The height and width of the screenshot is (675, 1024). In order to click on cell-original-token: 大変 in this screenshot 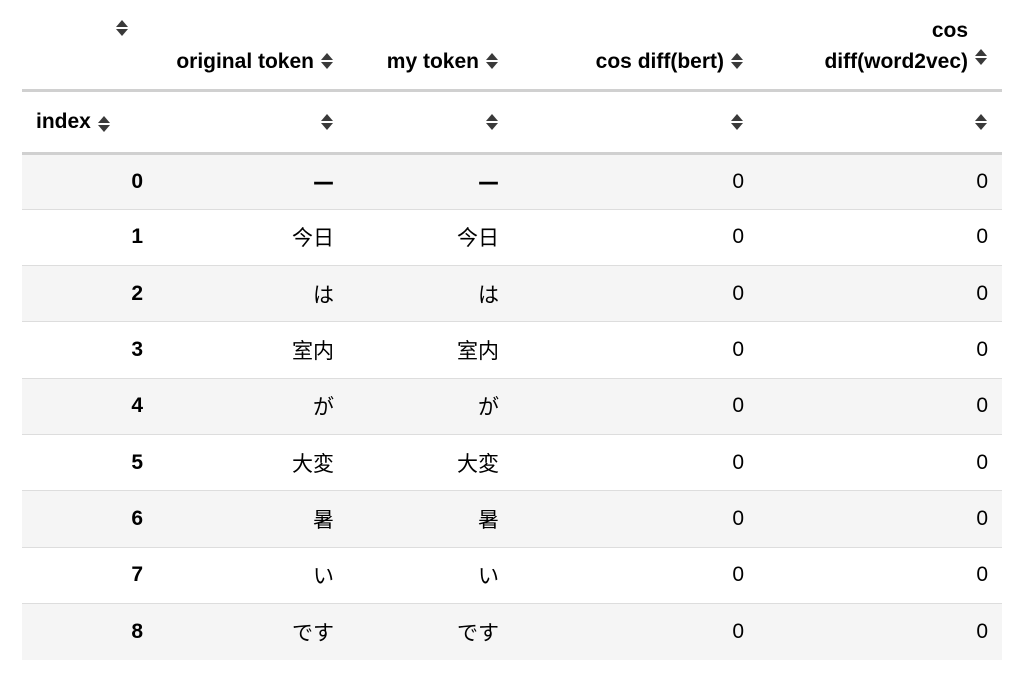, I will do `click(245, 462)`.